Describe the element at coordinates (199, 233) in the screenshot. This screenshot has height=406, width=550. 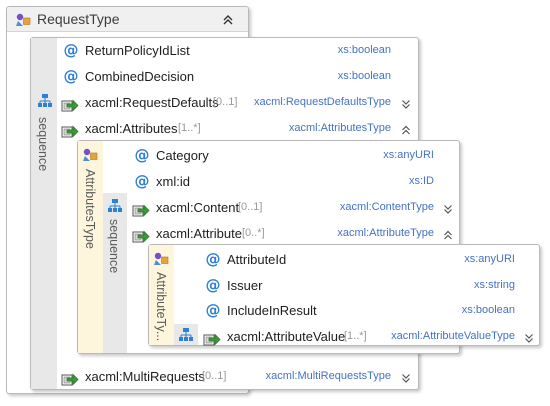
I see `element-name: xacml:Attribute` at that location.